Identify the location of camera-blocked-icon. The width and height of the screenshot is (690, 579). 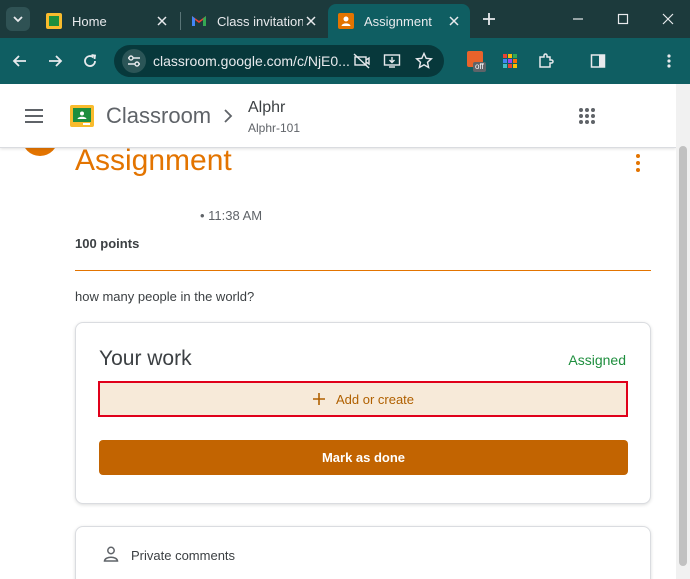
(362, 61).